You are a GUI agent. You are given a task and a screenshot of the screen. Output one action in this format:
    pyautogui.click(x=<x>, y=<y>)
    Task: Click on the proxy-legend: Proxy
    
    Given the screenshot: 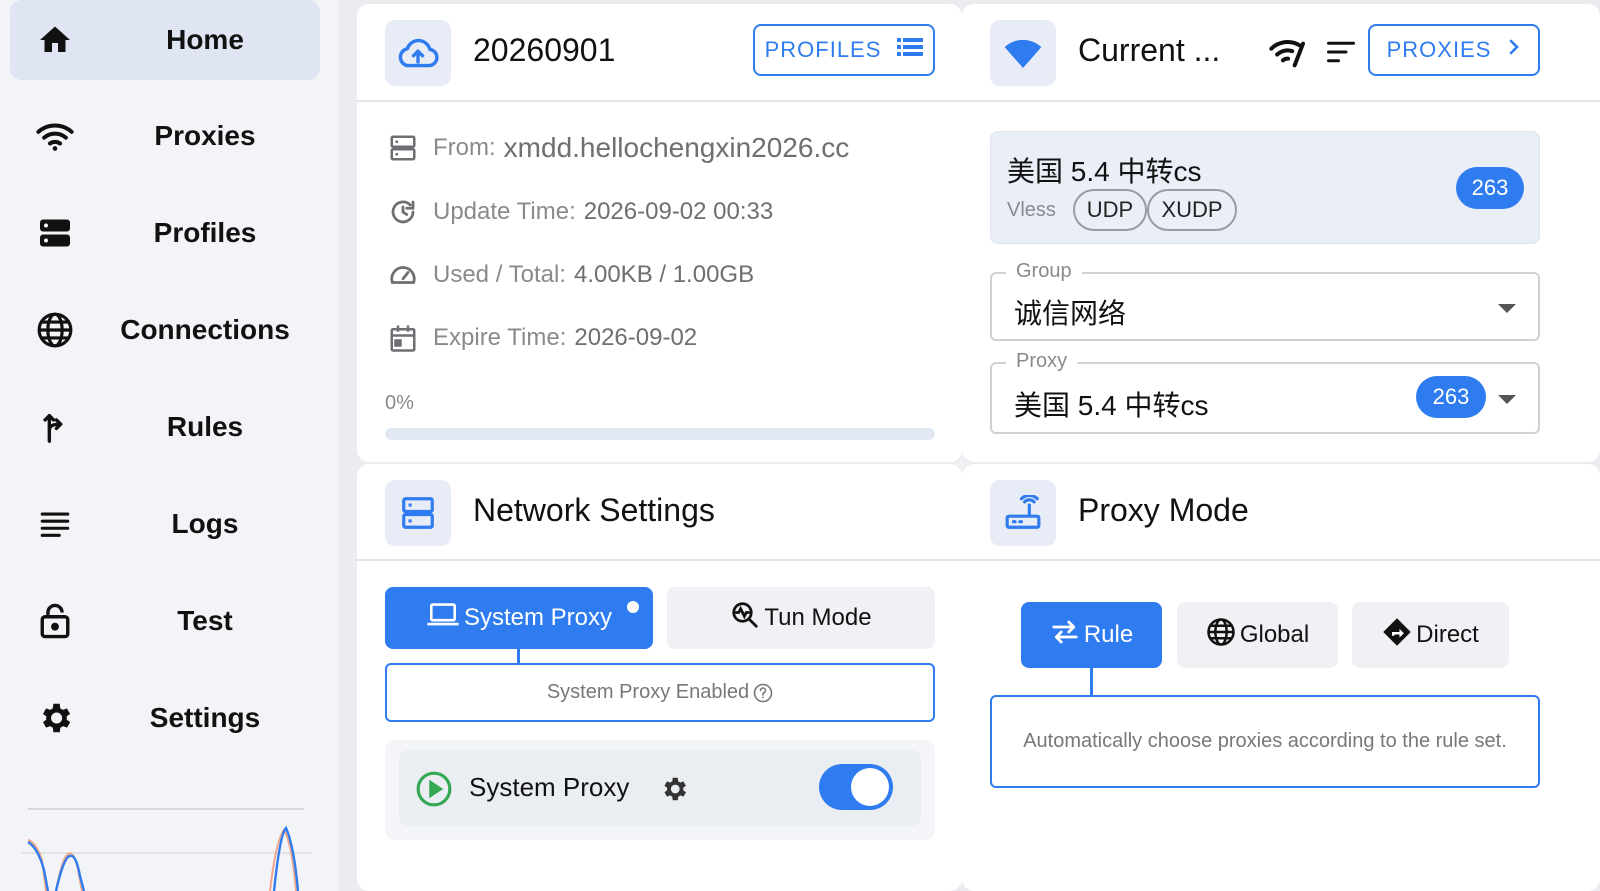 What is the action you would take?
    pyautogui.click(x=1042, y=361)
    